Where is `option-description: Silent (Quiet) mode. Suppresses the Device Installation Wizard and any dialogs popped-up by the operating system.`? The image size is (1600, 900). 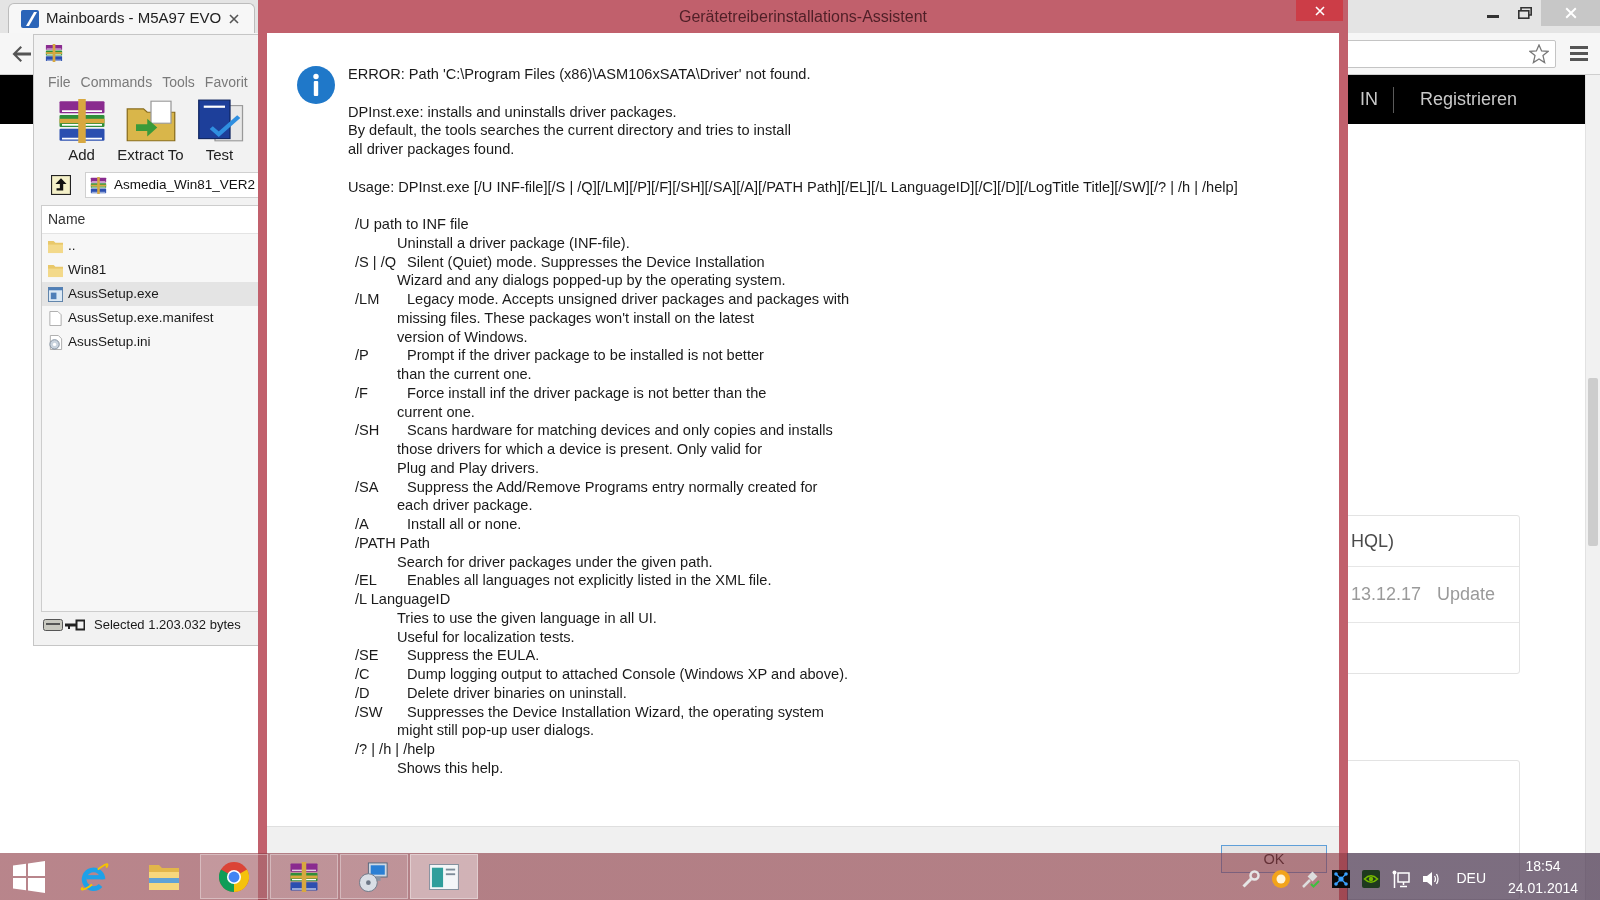 option-description: Silent (Quiet) mode. Suppresses the Device Installation Wizard and any dialogs popped-up by the operating system. is located at coordinates (591, 271).